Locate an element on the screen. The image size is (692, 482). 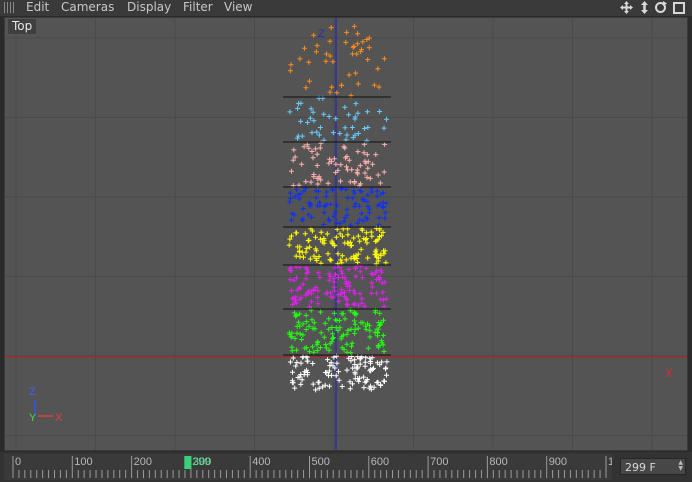
particle-marks-yellow is located at coordinates (337, 246).